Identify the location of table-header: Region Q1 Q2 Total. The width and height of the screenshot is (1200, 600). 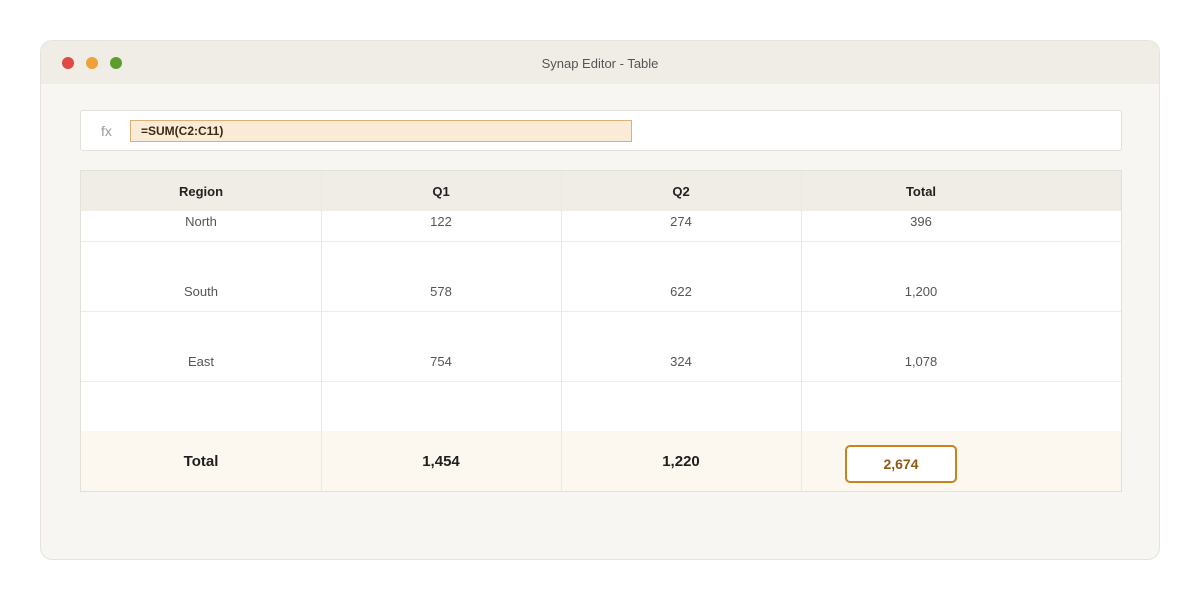
(601, 191).